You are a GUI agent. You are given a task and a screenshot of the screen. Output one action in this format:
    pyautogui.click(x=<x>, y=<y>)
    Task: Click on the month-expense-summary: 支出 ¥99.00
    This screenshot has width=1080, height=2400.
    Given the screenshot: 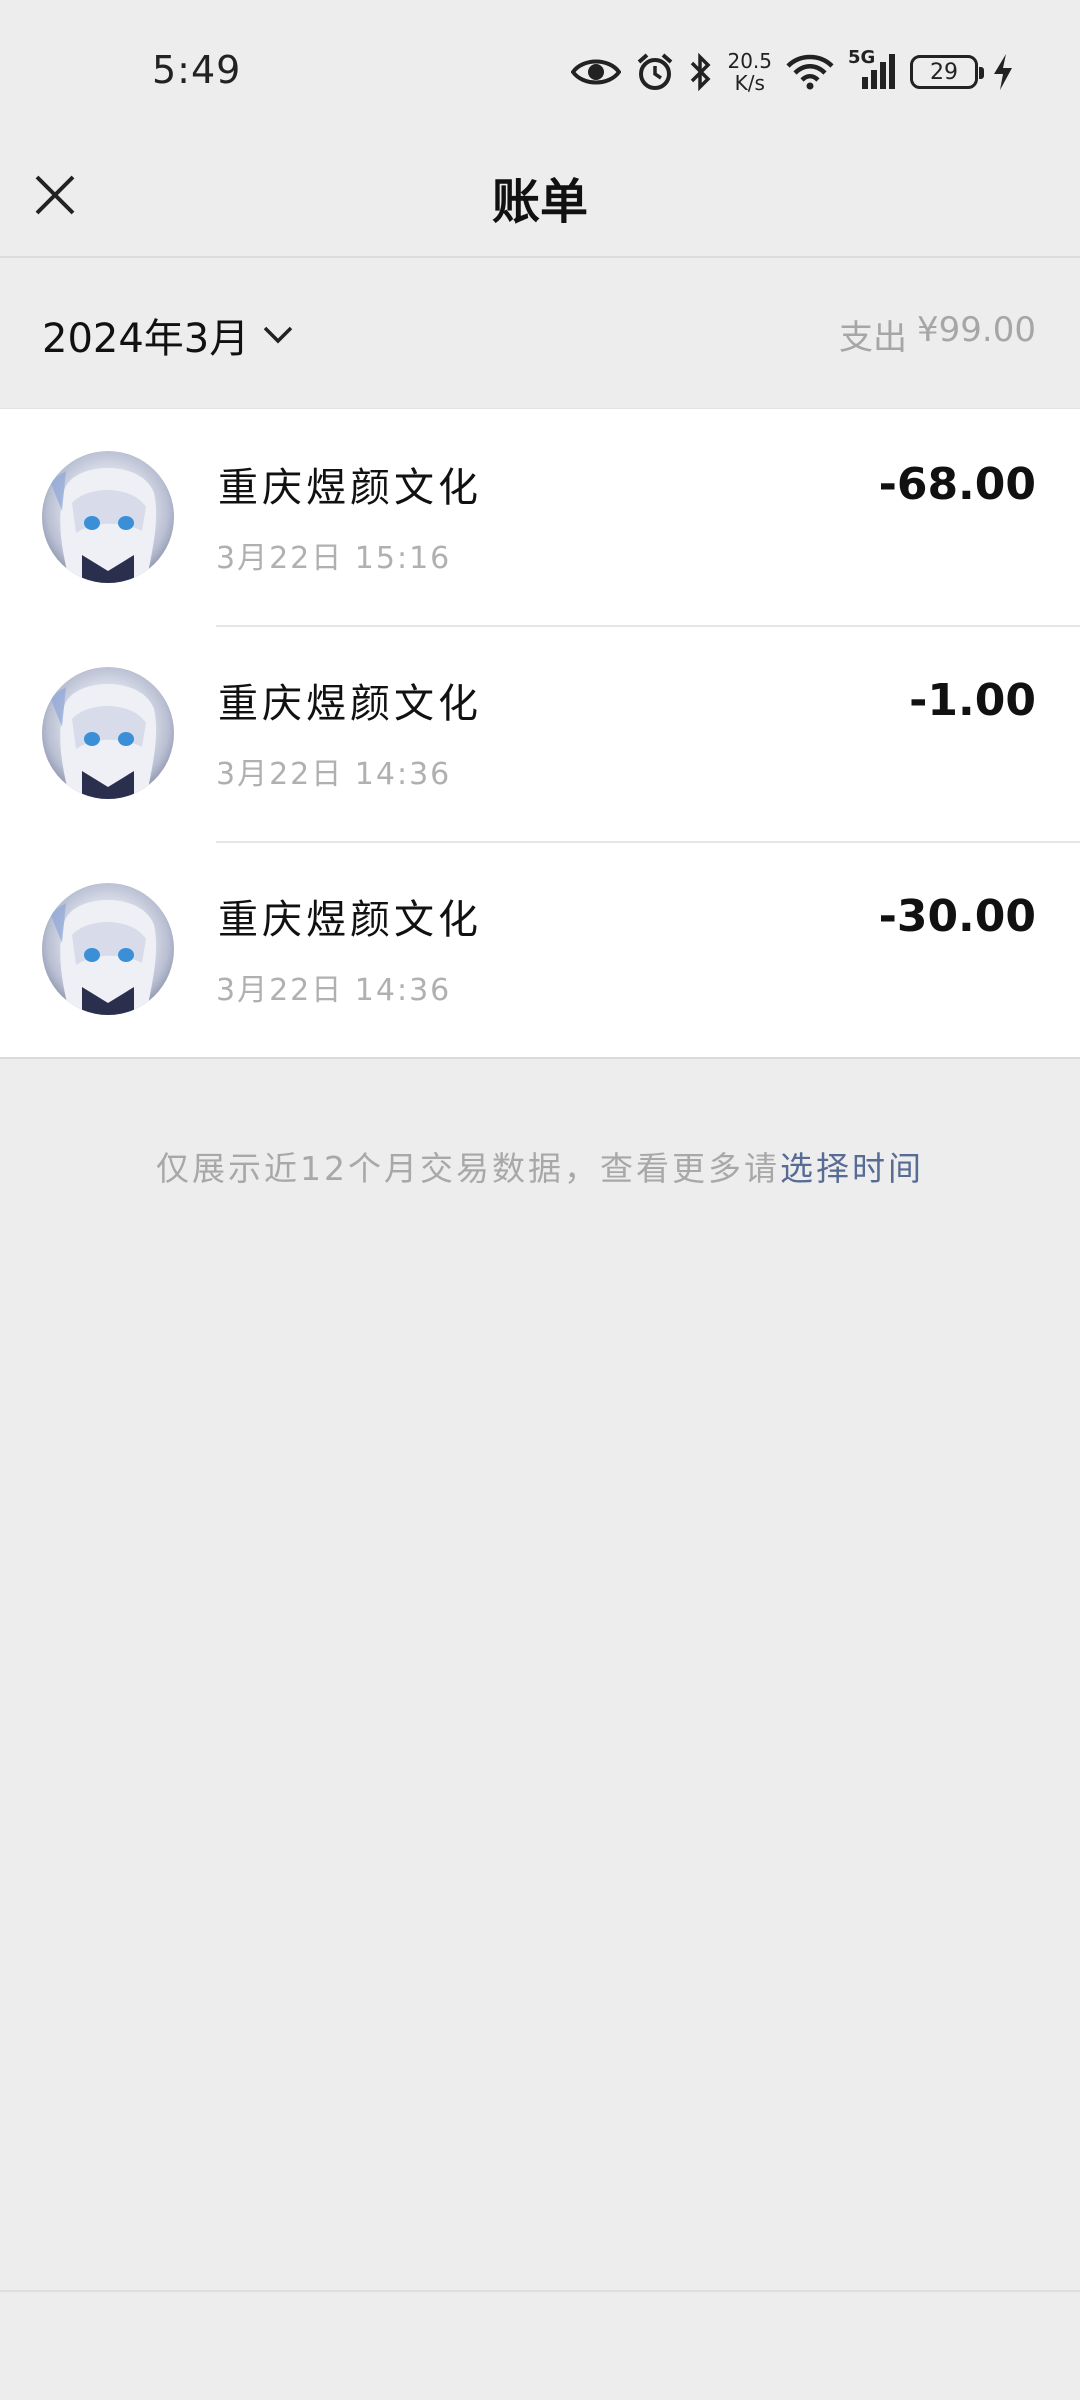 What is the action you would take?
    pyautogui.click(x=937, y=334)
    